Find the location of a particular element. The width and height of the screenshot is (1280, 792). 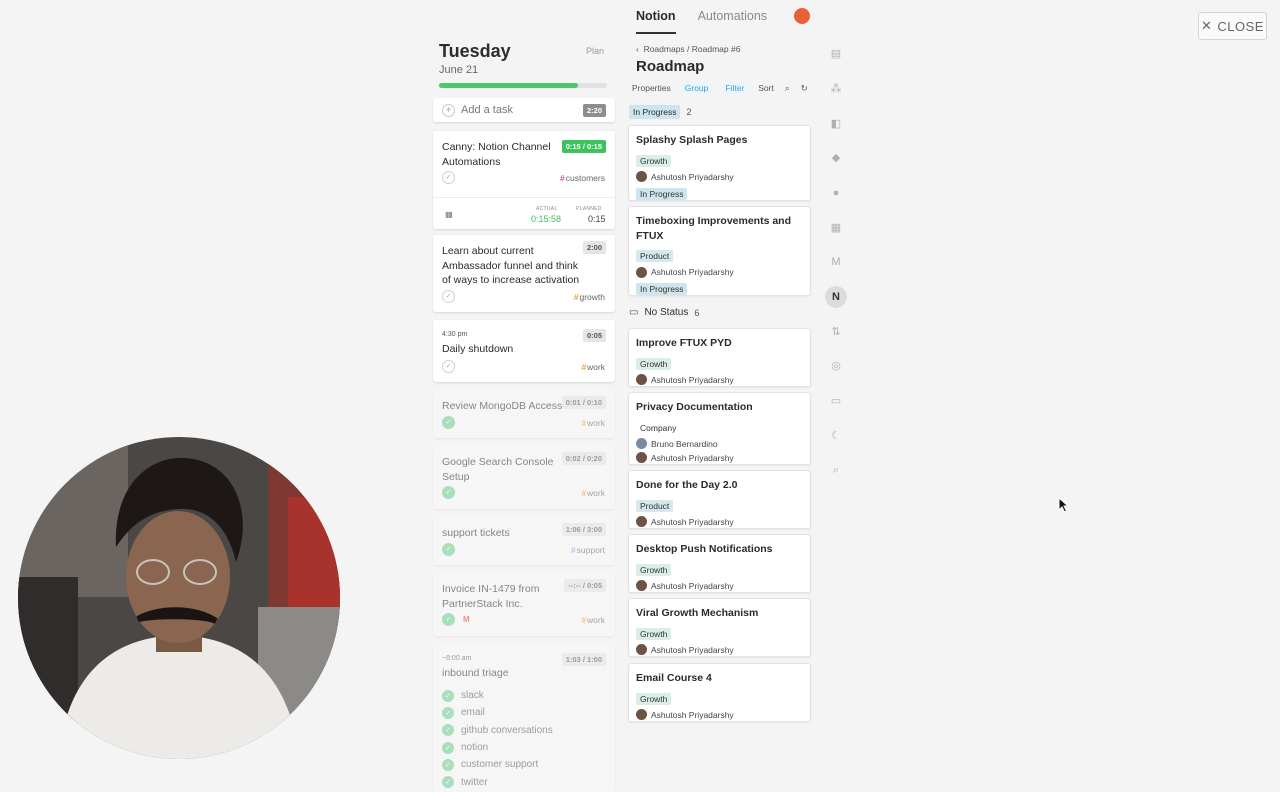

task-tag: #growth is located at coordinates (589, 297).